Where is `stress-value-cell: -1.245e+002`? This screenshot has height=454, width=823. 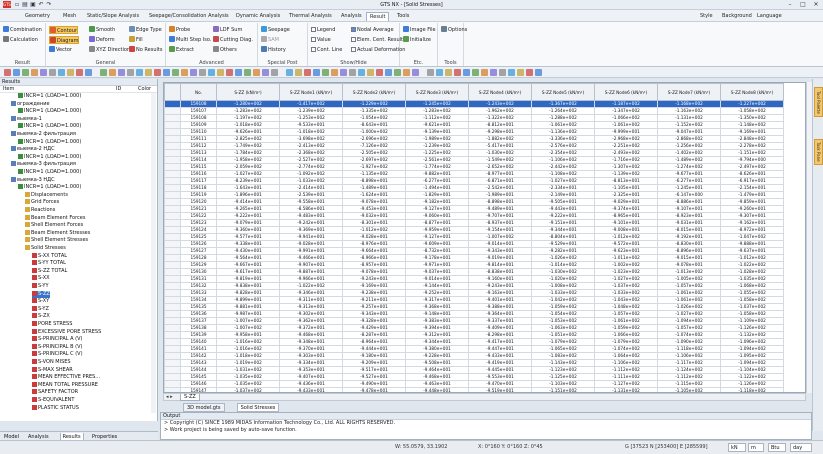 stress-value-cell: -1.245e+002 is located at coordinates (437, 104).